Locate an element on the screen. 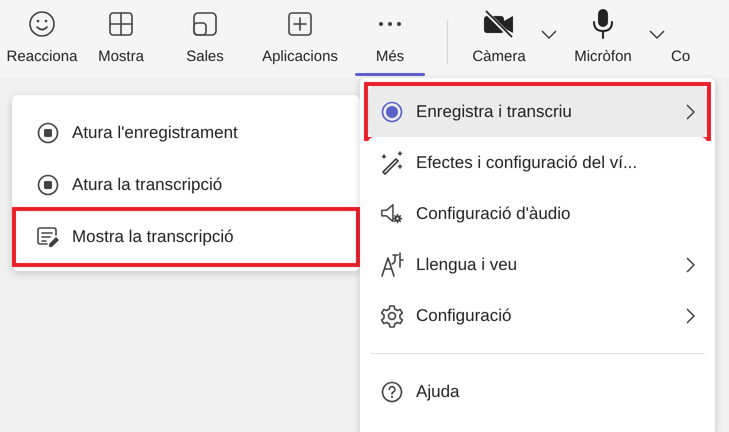 The width and height of the screenshot is (729, 432). menu-item: Atura l'enregistrament is located at coordinates (186, 133).